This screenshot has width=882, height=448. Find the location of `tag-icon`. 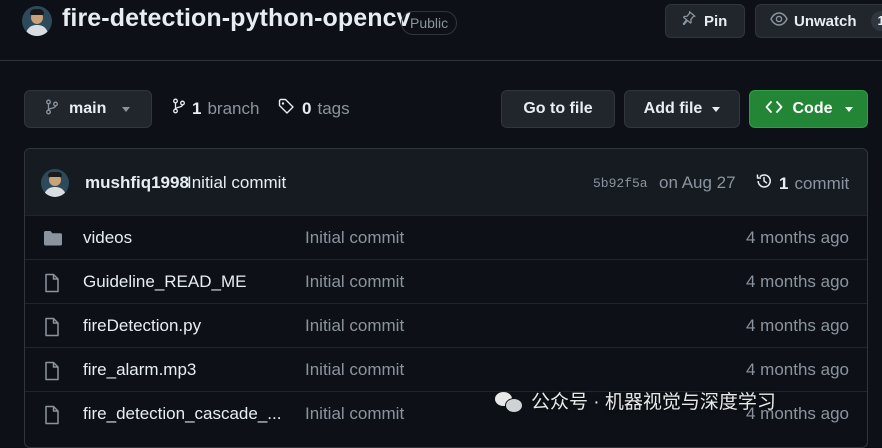

tag-icon is located at coordinates (287, 108).